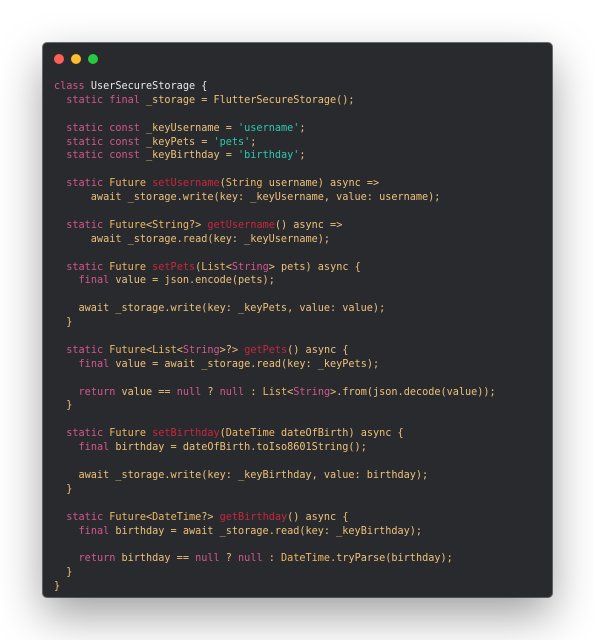 The height and width of the screenshot is (640, 594). What do you see at coordinates (149, 86) in the screenshot?
I see `code-token-cls: UserSecureStorage {` at bounding box center [149, 86].